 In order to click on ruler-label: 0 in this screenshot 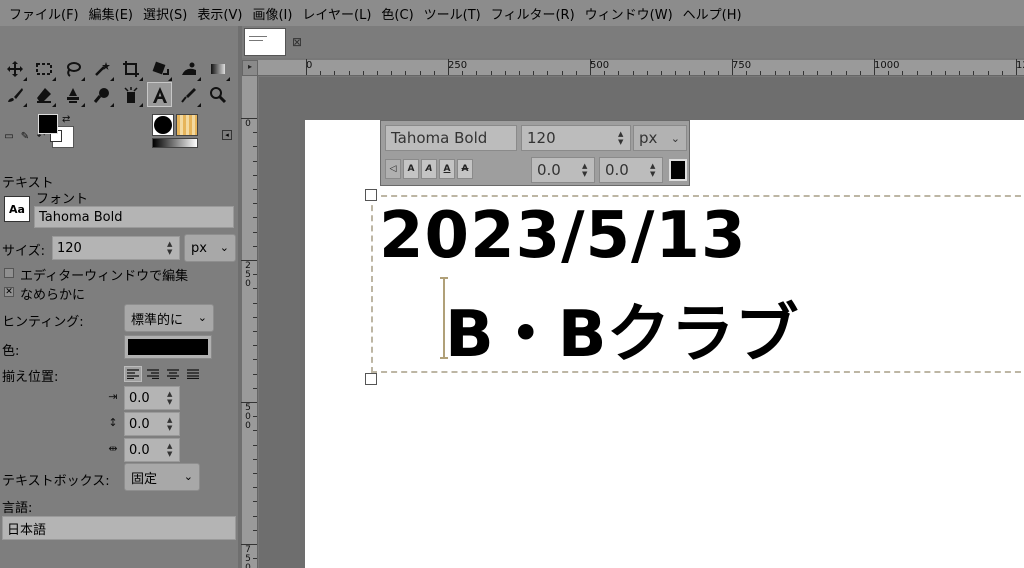, I will do `click(248, 124)`.